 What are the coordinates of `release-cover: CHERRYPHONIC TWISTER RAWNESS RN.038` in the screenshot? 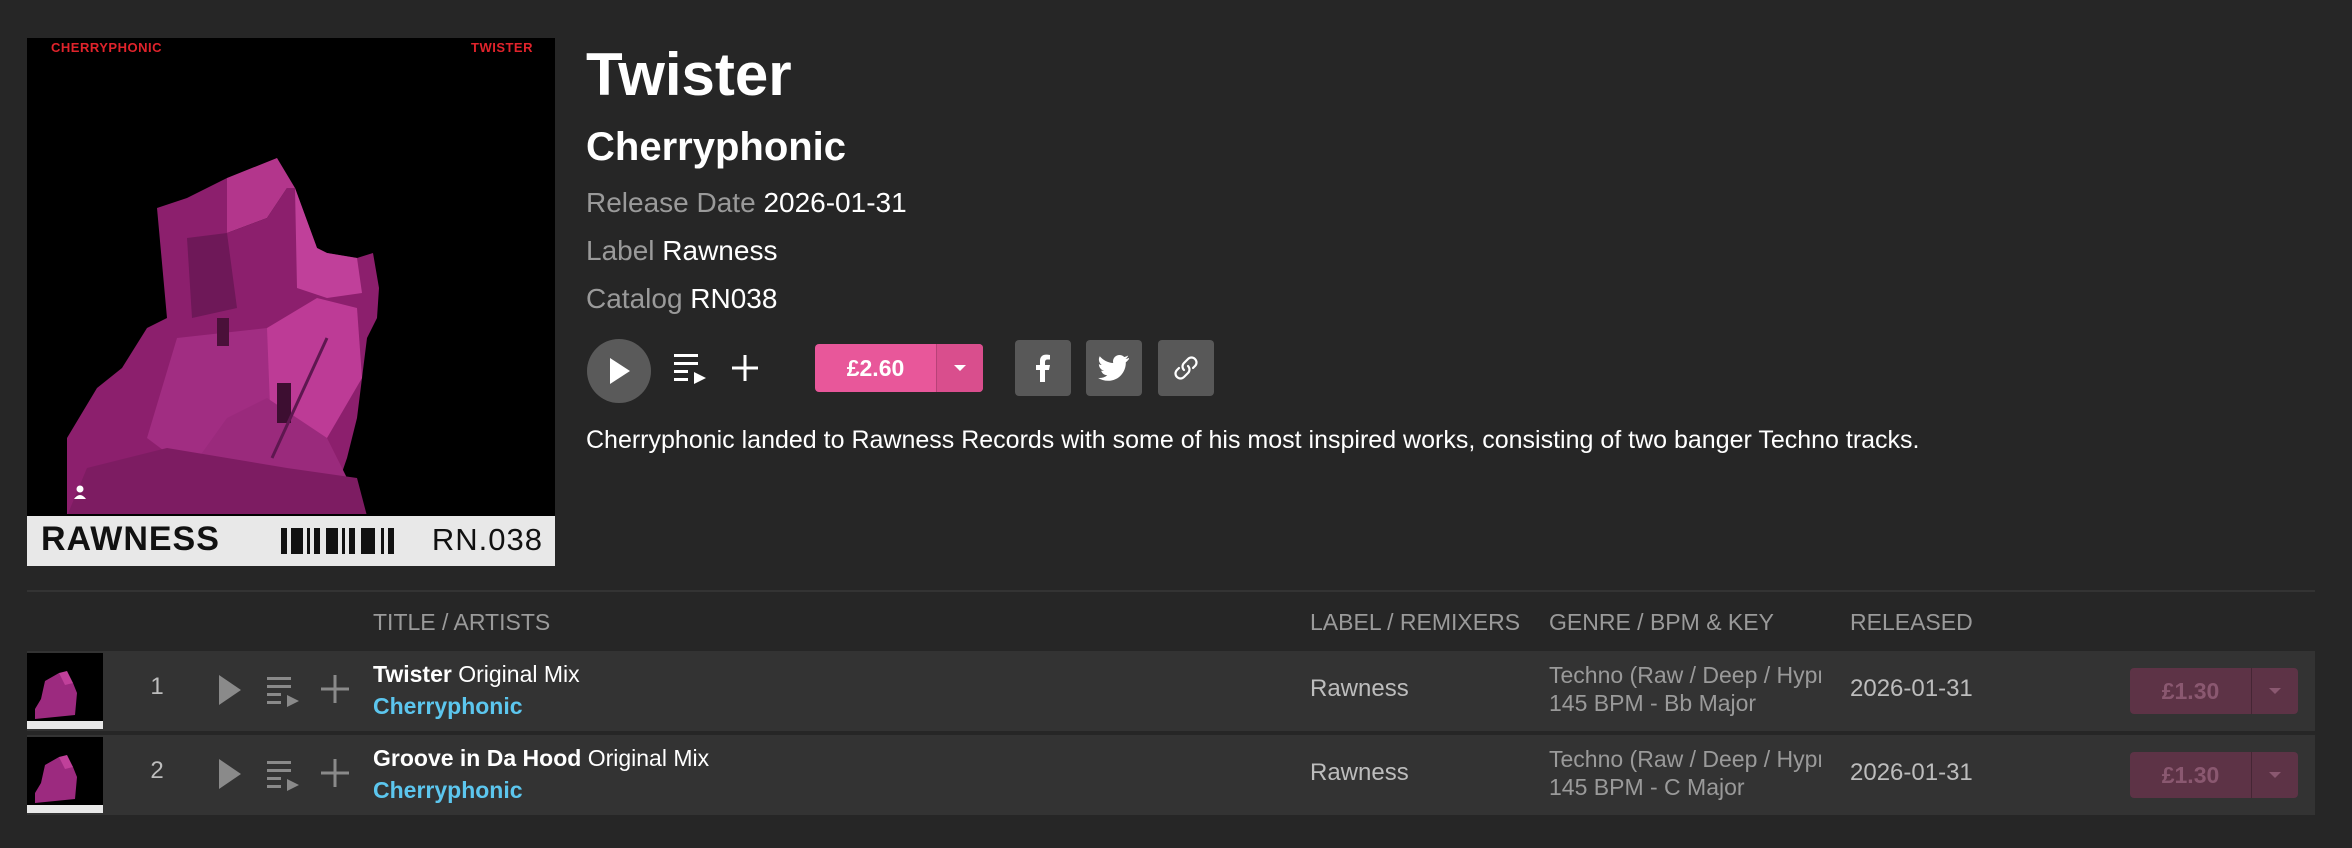 It's located at (291, 302).